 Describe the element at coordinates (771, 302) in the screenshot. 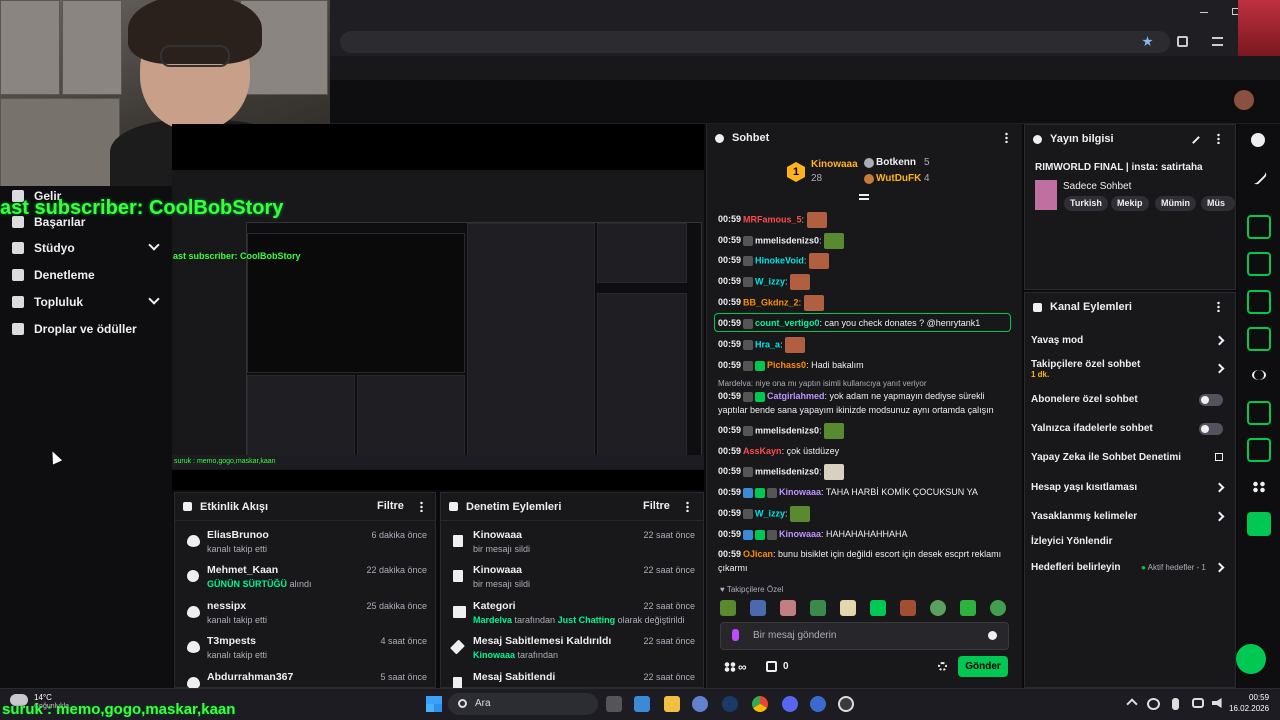

I see `chat-username: BB_Gkdnz_2` at that location.